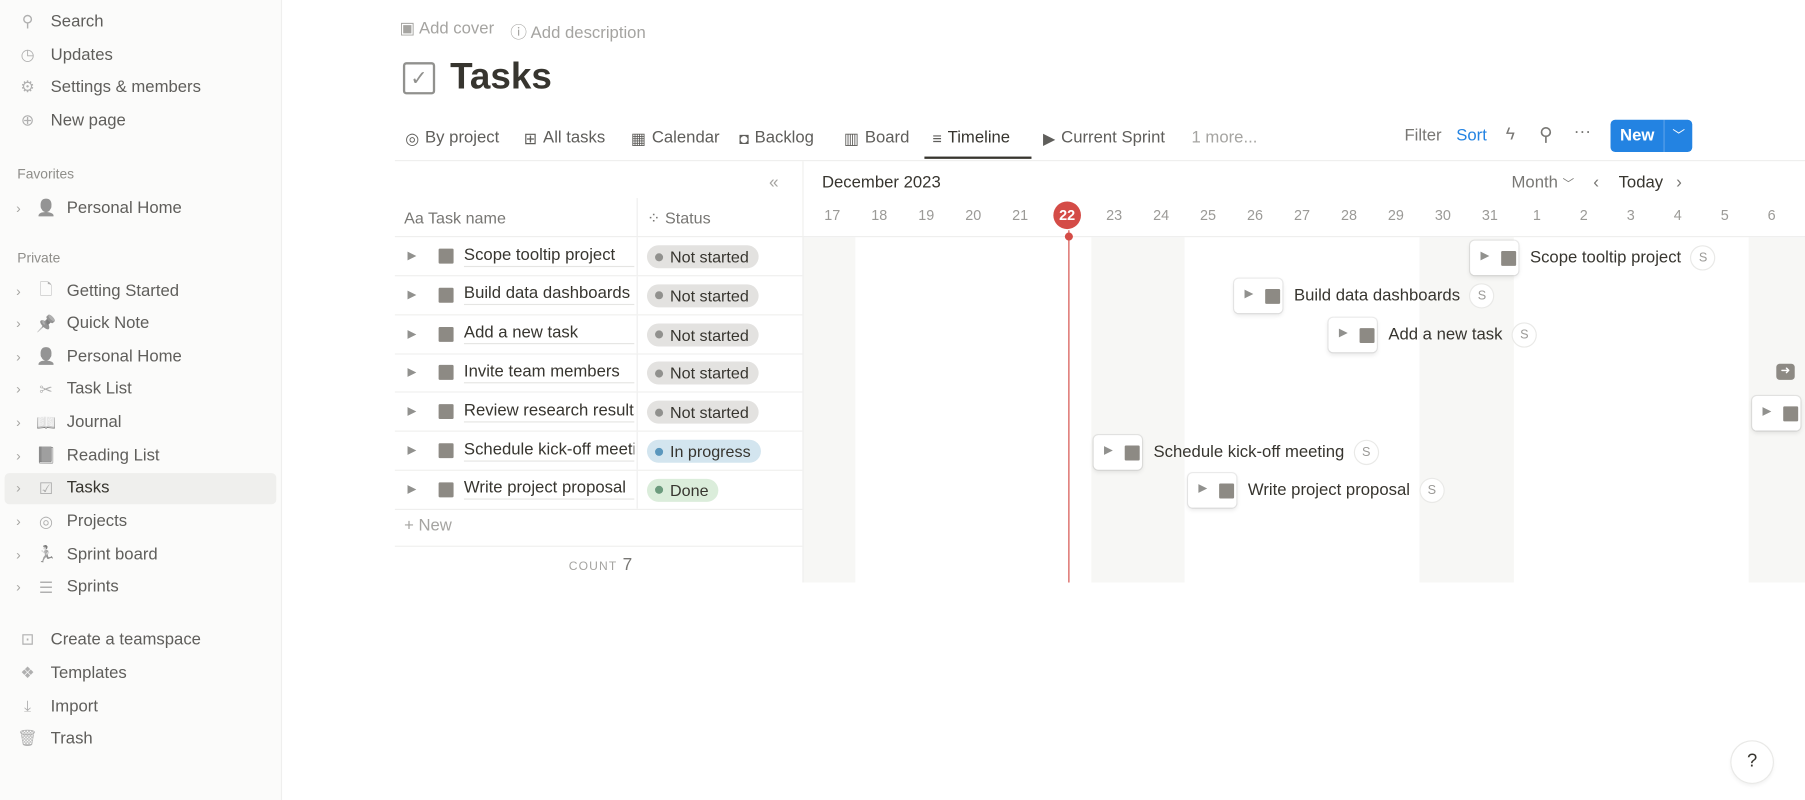 This screenshot has width=1805, height=800. I want to click on task-name: Schedule kick-off meeting, so click(549, 451).